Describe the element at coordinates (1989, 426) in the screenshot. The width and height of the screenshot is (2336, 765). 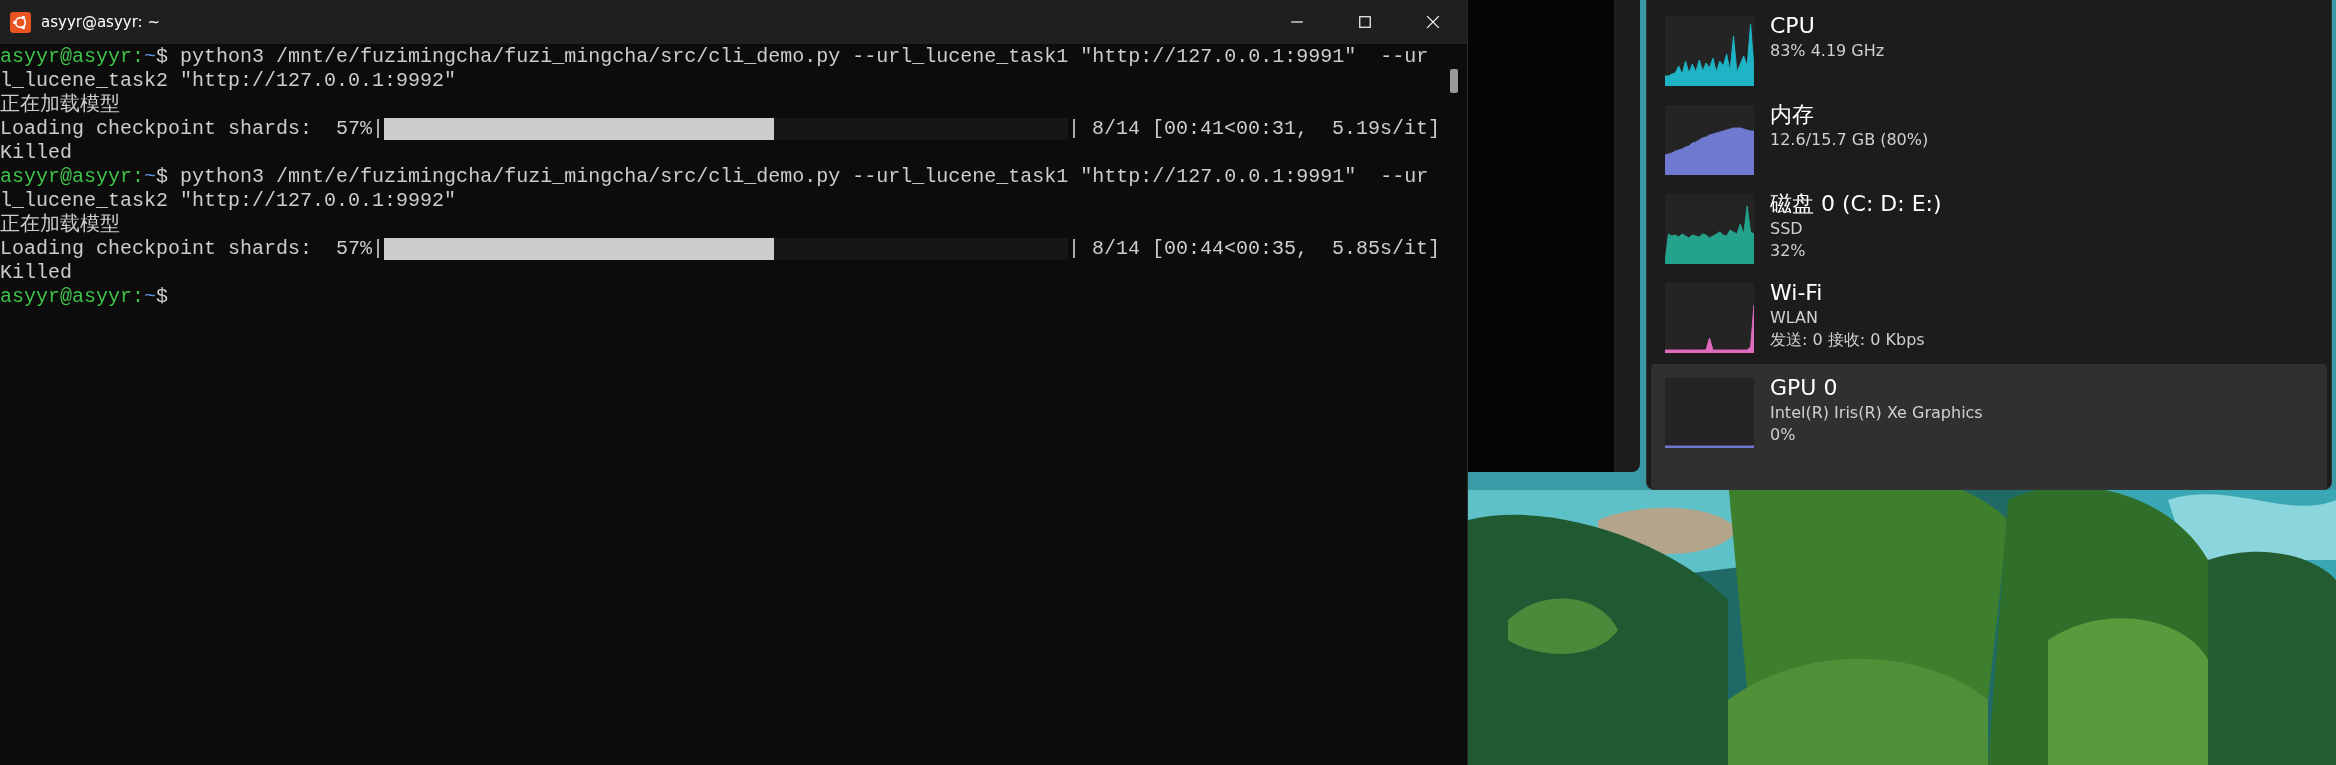
I see `performance-item: GPU 0 Intel(R) Iris(R) Xe Graphics 0%` at that location.